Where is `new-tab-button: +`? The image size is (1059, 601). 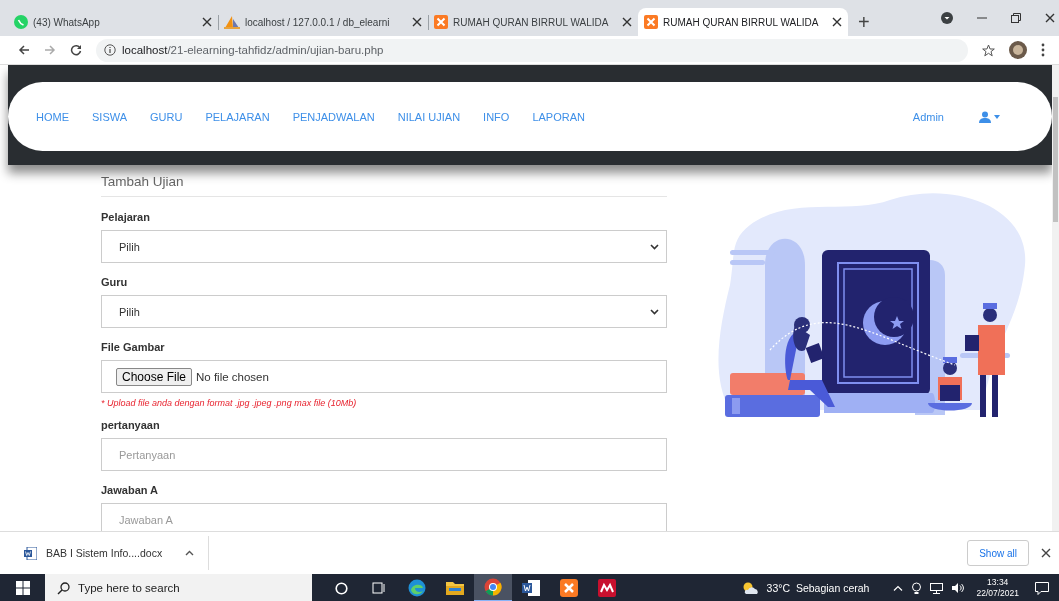 new-tab-button: + is located at coordinates (864, 22).